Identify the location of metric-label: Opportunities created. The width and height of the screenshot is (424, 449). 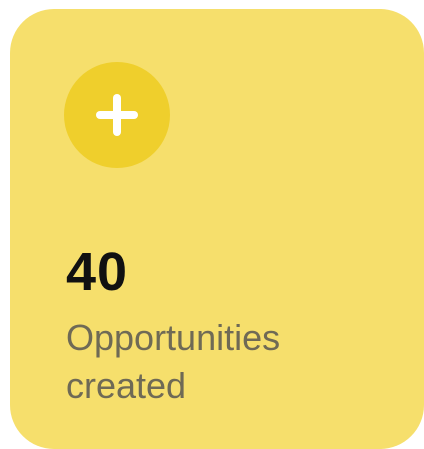
(173, 361).